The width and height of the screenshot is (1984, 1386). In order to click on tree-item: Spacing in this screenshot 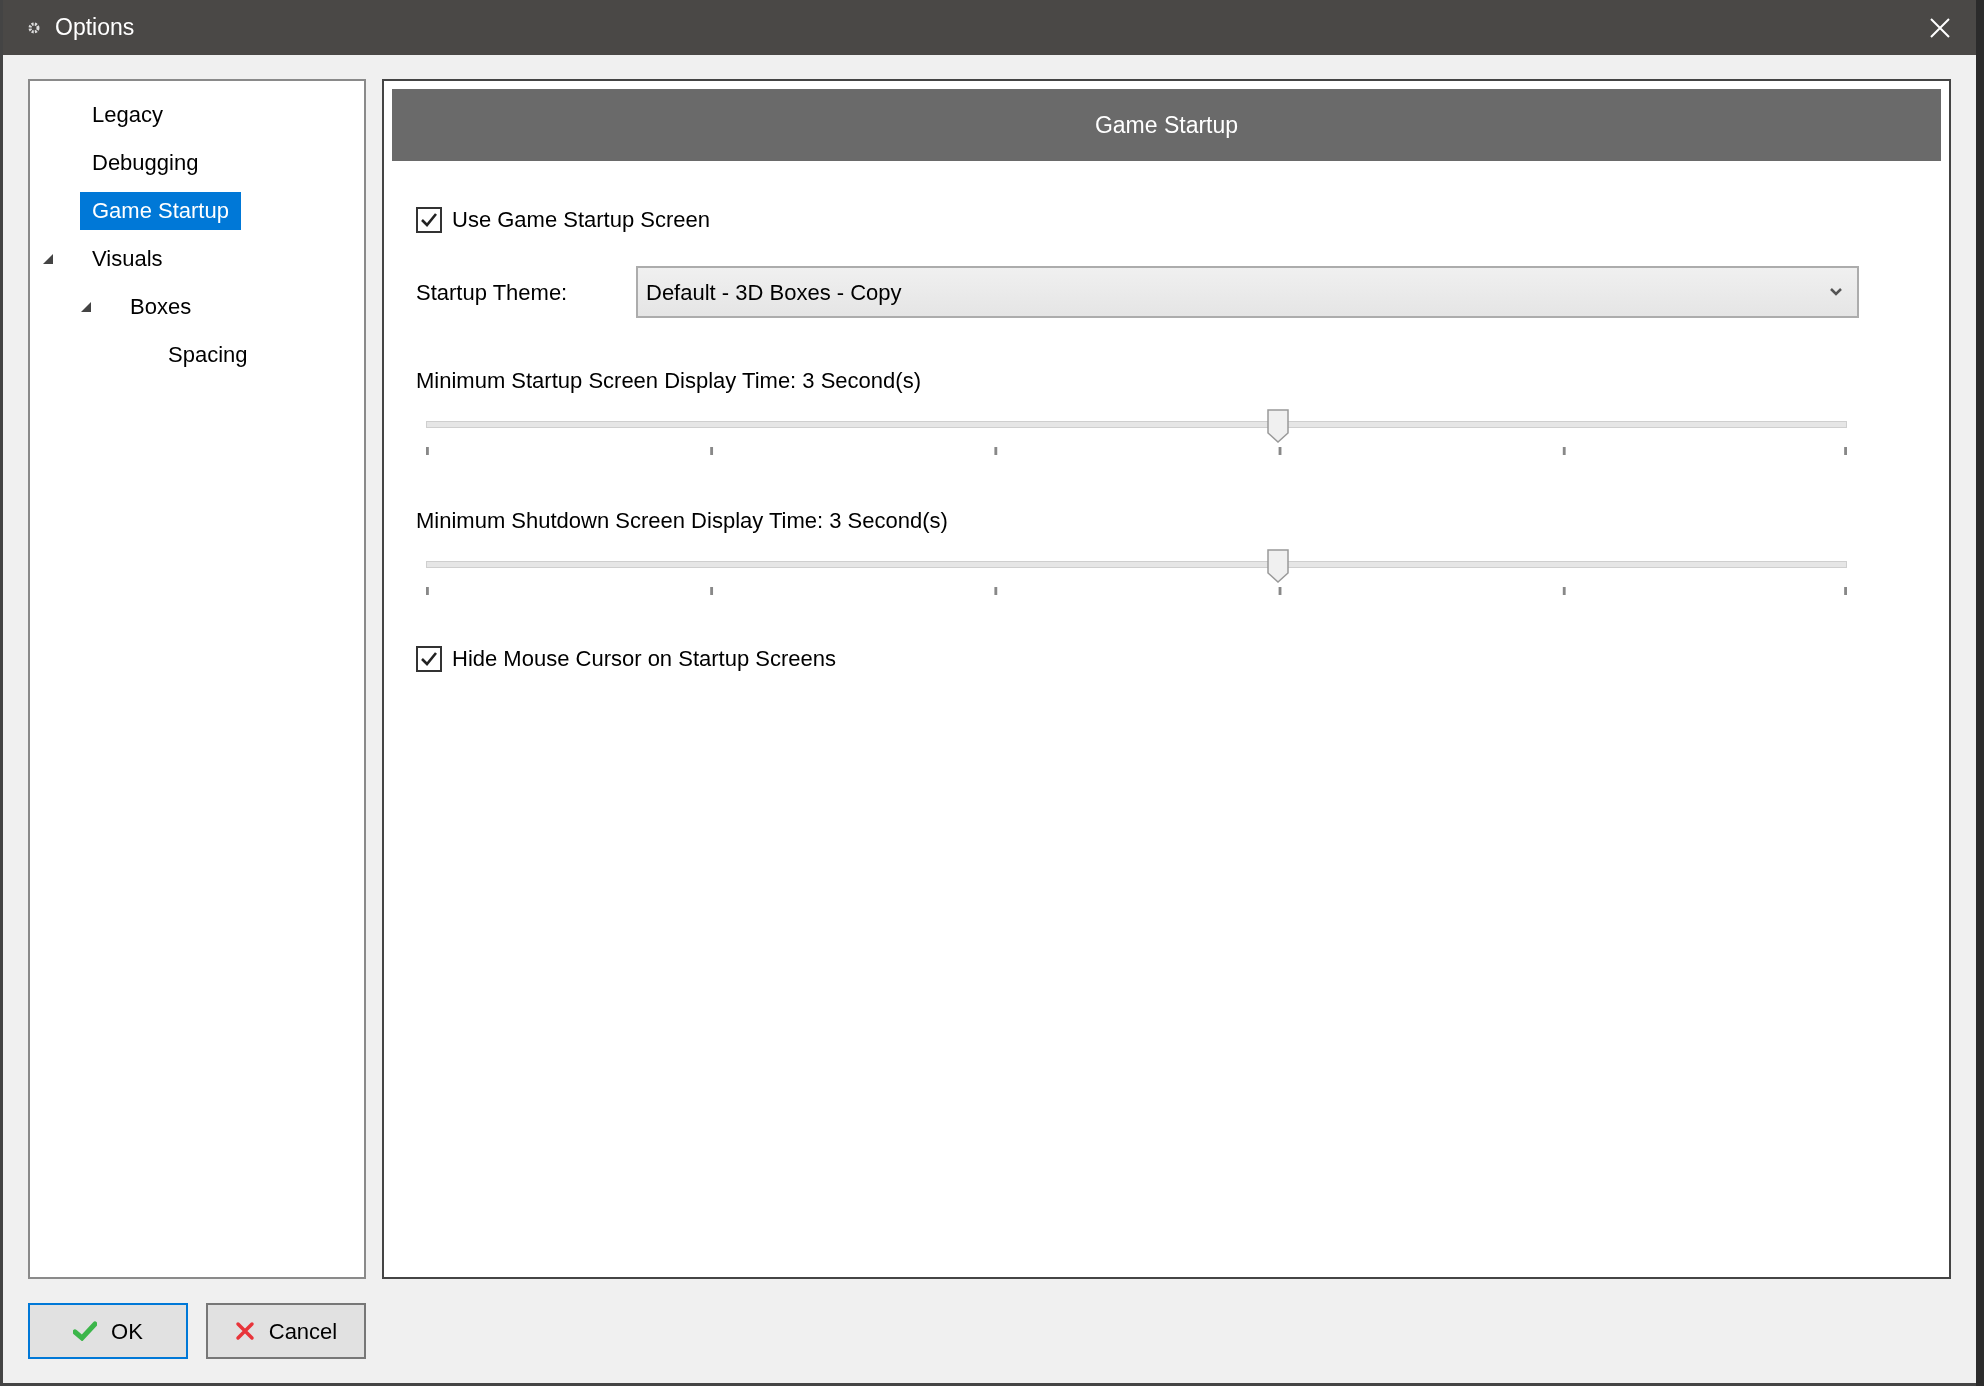, I will do `click(208, 355)`.